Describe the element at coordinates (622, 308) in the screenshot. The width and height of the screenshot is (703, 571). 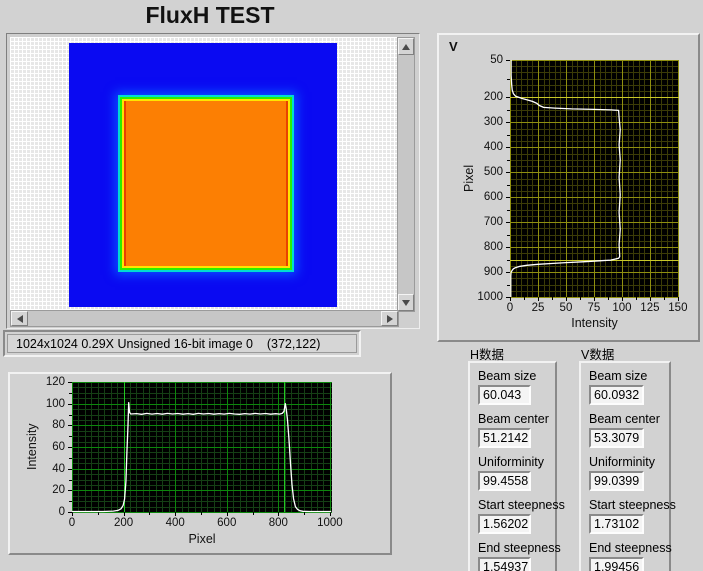
I see `x-tick-label: 100` at that location.